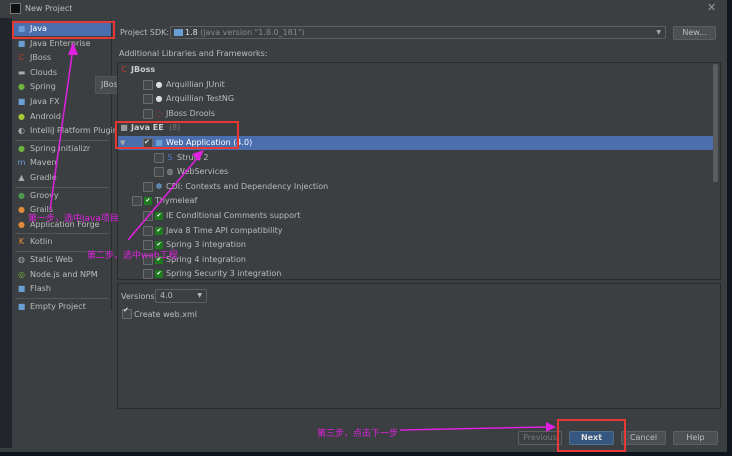 The height and width of the screenshot is (456, 732). What do you see at coordinates (21, 242) in the screenshot?
I see `kotlin-icon: K` at bounding box center [21, 242].